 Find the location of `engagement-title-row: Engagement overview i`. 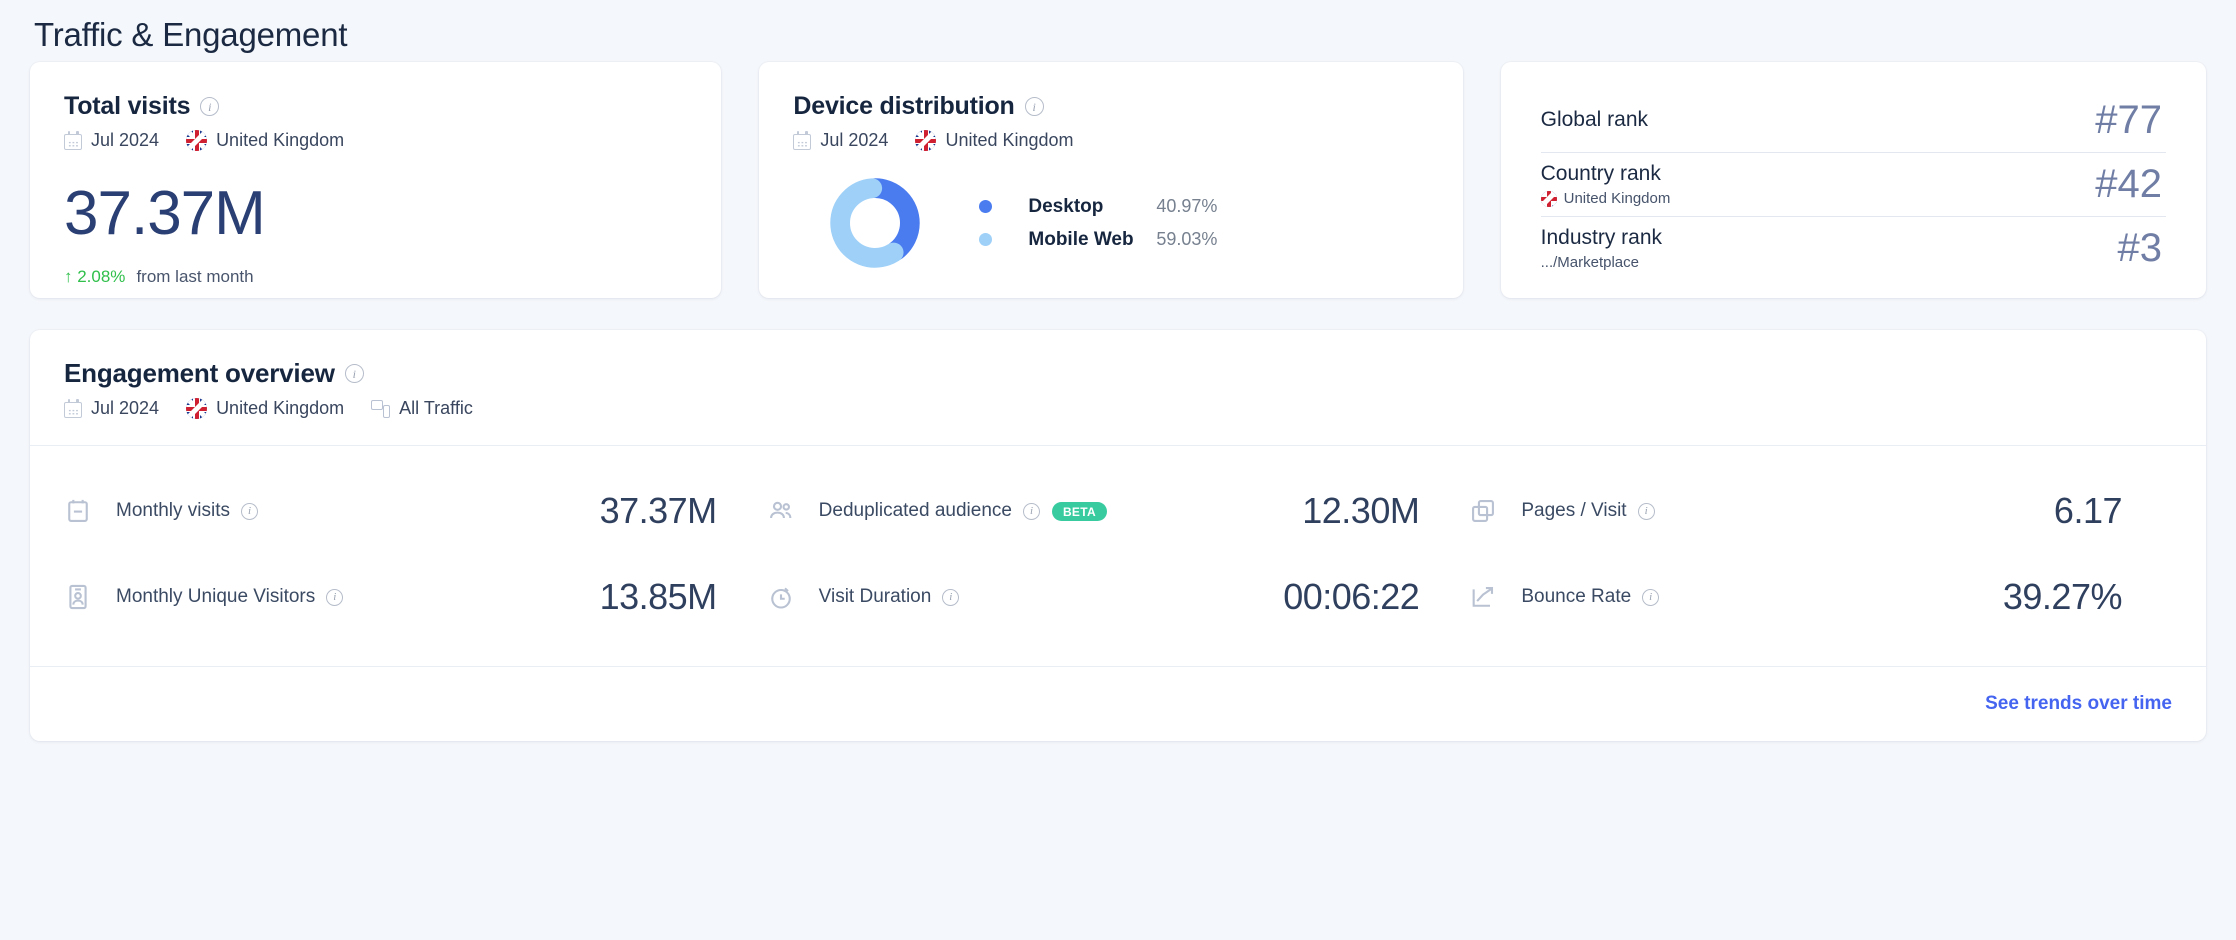

engagement-title-row: Engagement overview i is located at coordinates (1118, 373).